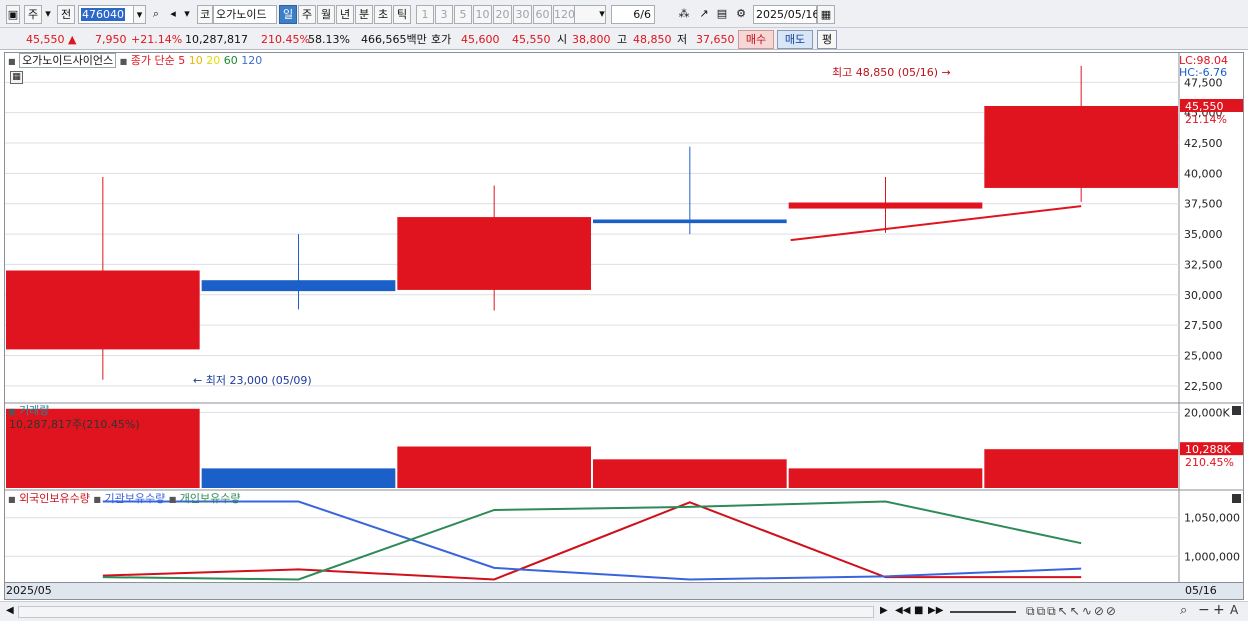  Describe the element at coordinates (139, 14) in the screenshot. I see `code-dropdown-icon: ▾` at that location.